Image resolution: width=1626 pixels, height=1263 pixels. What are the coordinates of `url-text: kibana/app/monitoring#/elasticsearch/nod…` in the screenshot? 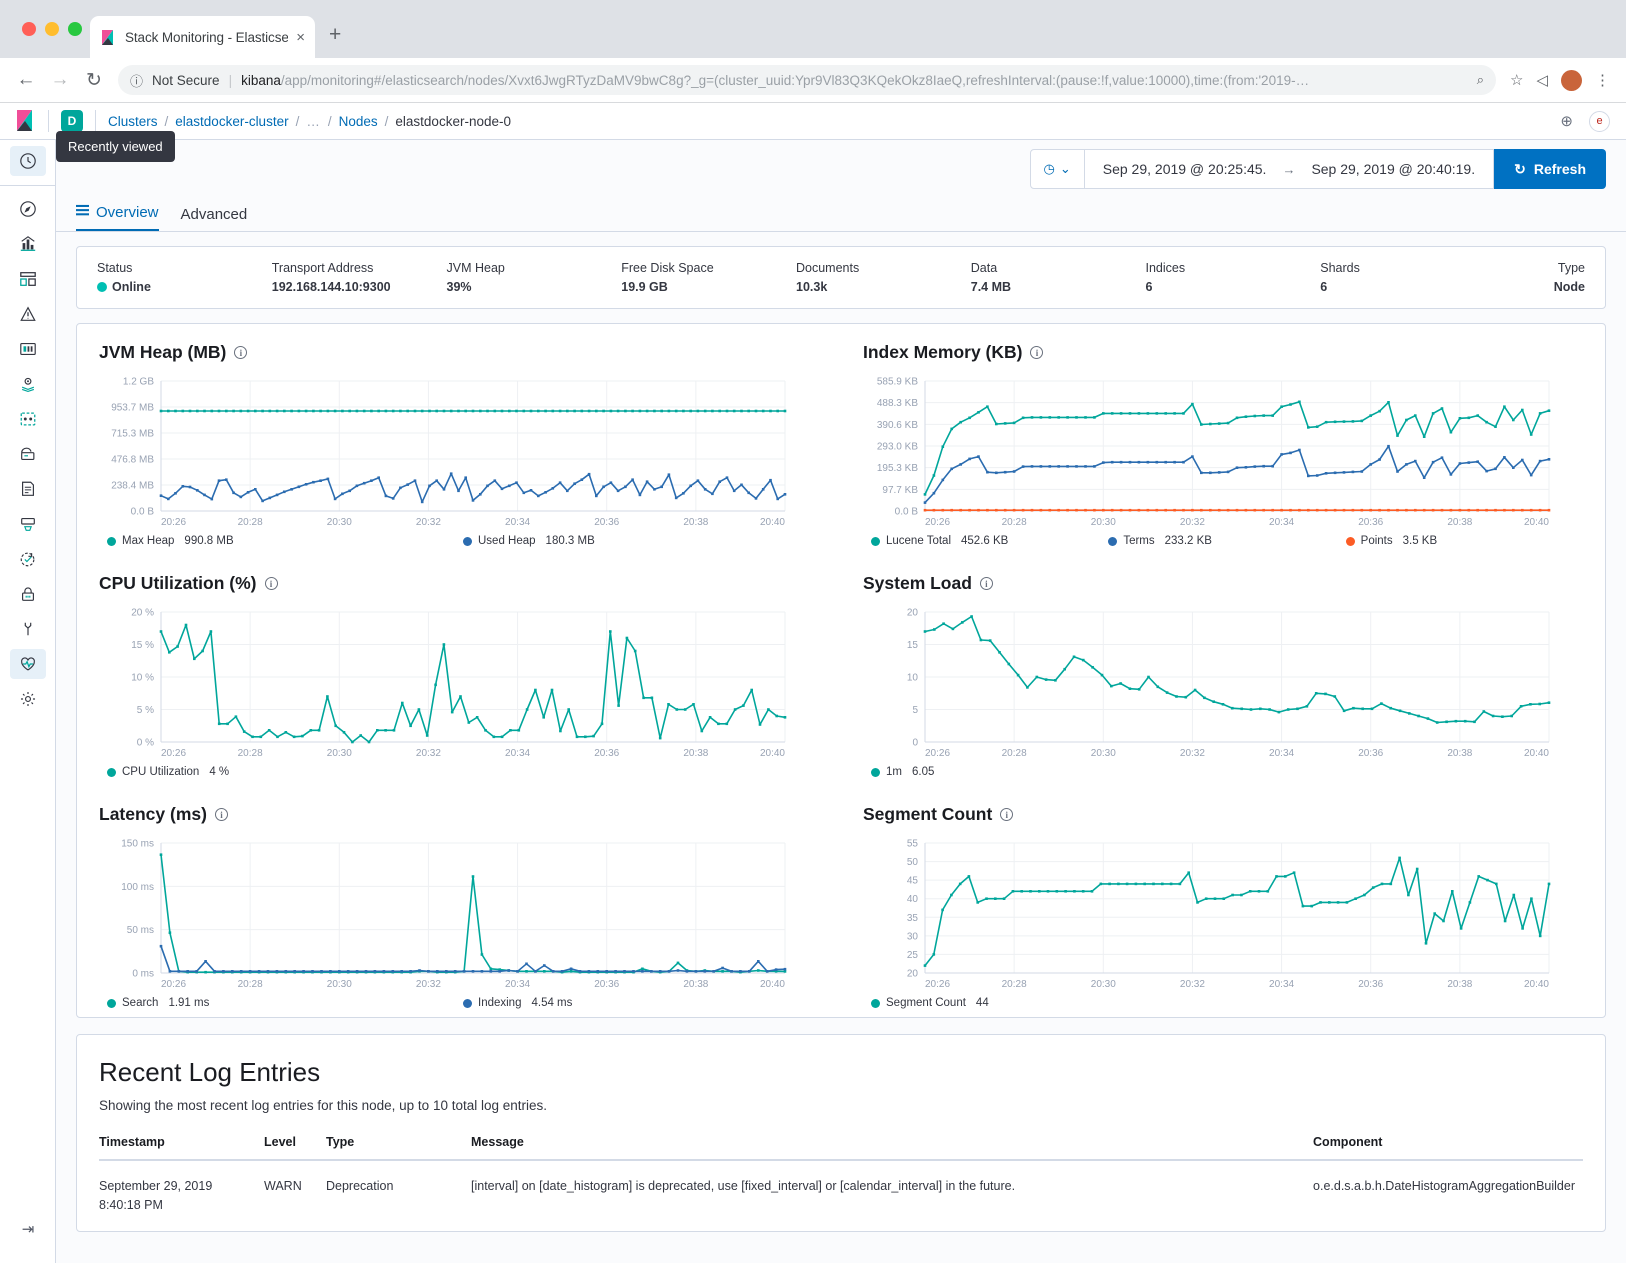 It's located at (854, 80).